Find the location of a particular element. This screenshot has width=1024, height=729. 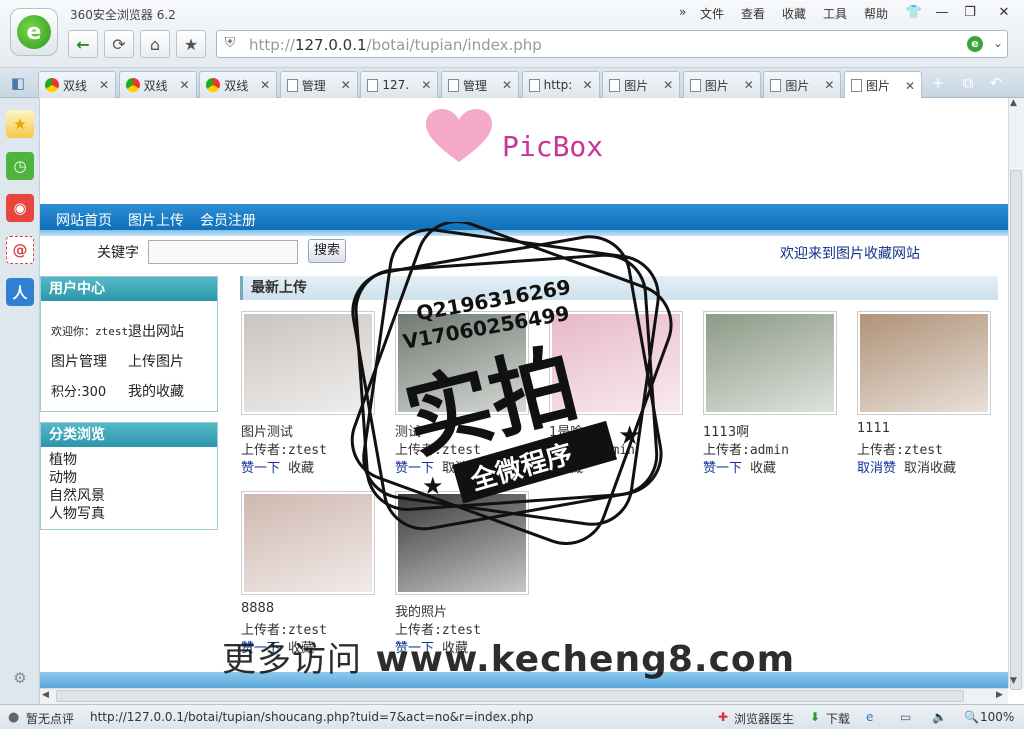

refresh-button: ⟳ is located at coordinates (119, 44).